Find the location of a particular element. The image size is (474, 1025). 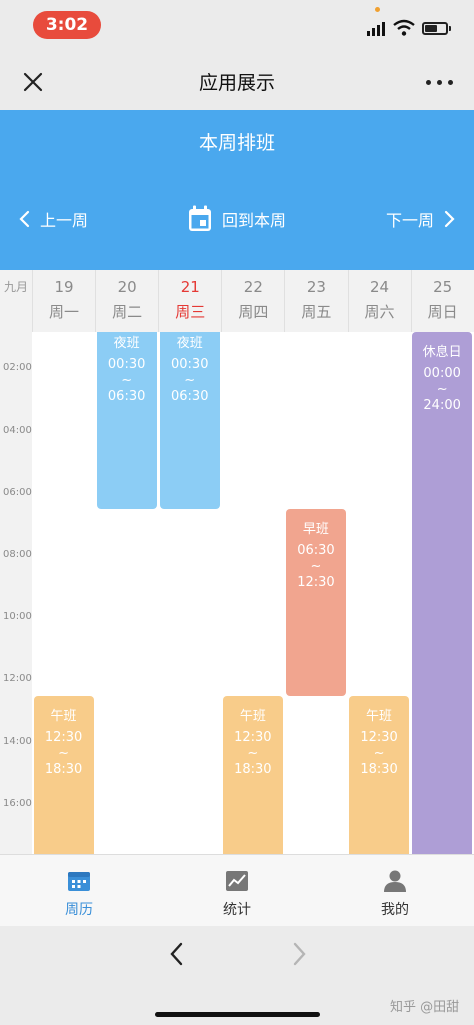

time-label: 14:00 is located at coordinates (17, 741).